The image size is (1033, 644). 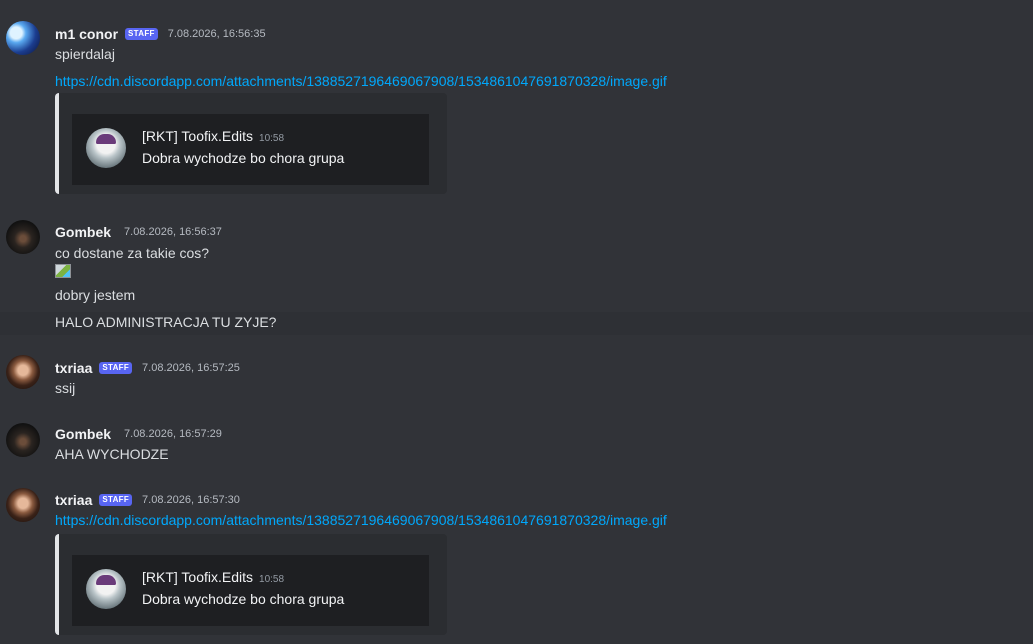 I want to click on message-text: ssij, so click(x=65, y=388).